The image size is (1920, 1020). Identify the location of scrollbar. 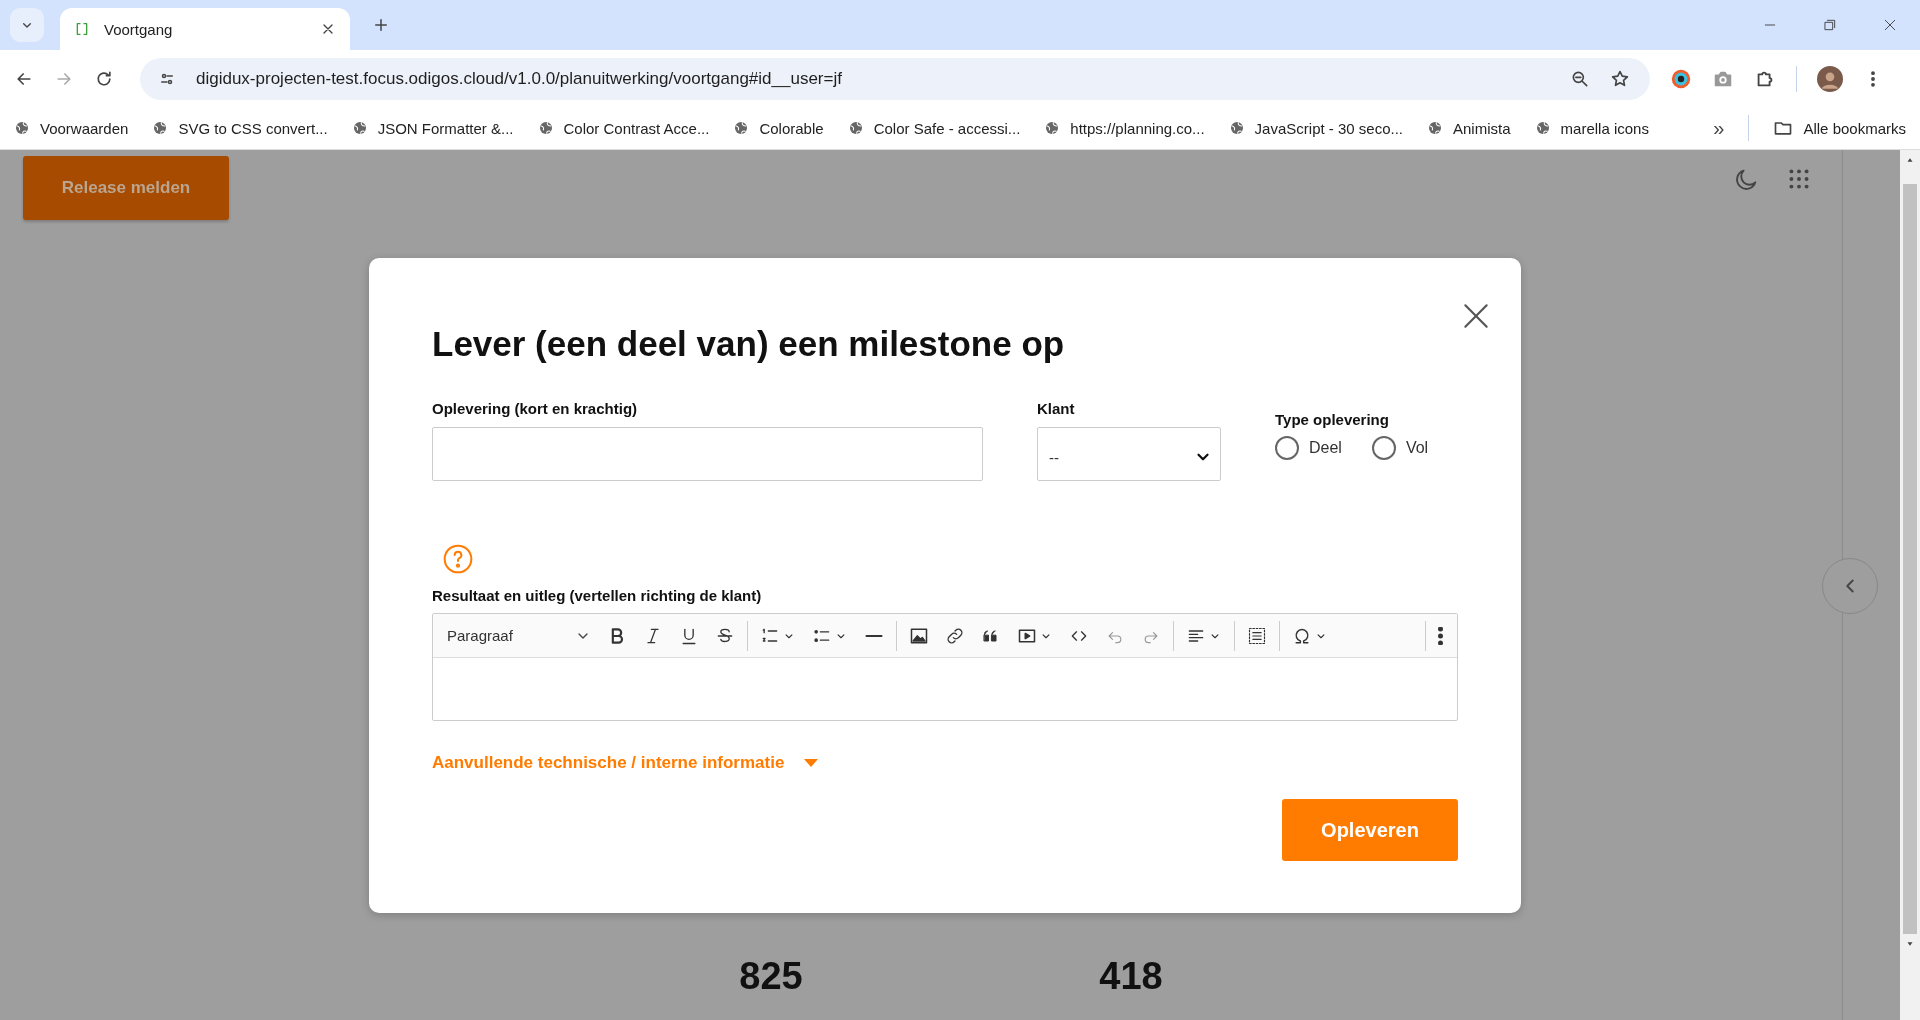
(1910, 585).